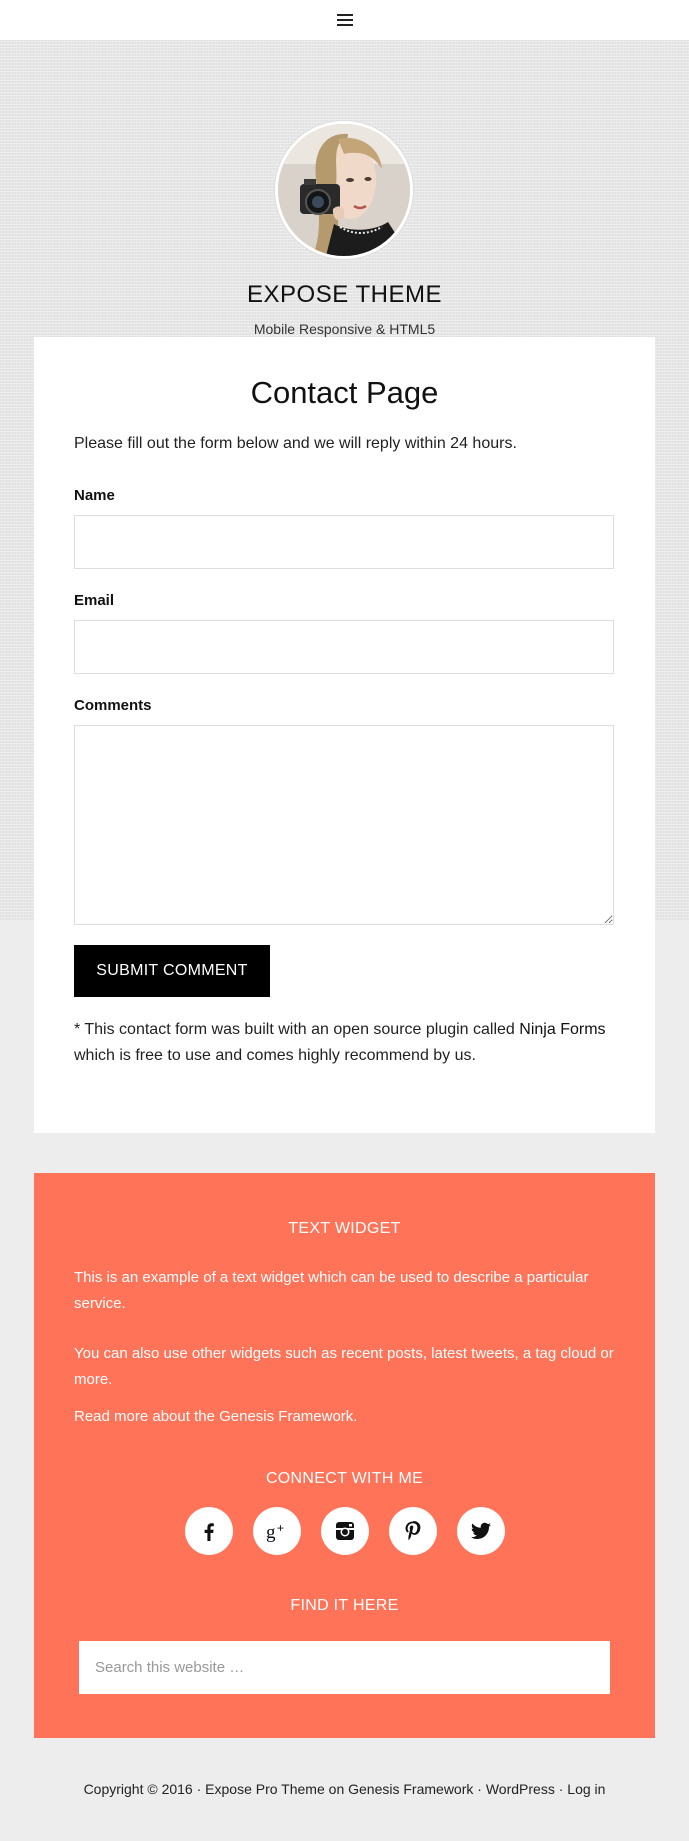 Image resolution: width=689 pixels, height=1841 pixels. What do you see at coordinates (265, 1789) in the screenshot?
I see `theme-link: Expose Pro Theme` at bounding box center [265, 1789].